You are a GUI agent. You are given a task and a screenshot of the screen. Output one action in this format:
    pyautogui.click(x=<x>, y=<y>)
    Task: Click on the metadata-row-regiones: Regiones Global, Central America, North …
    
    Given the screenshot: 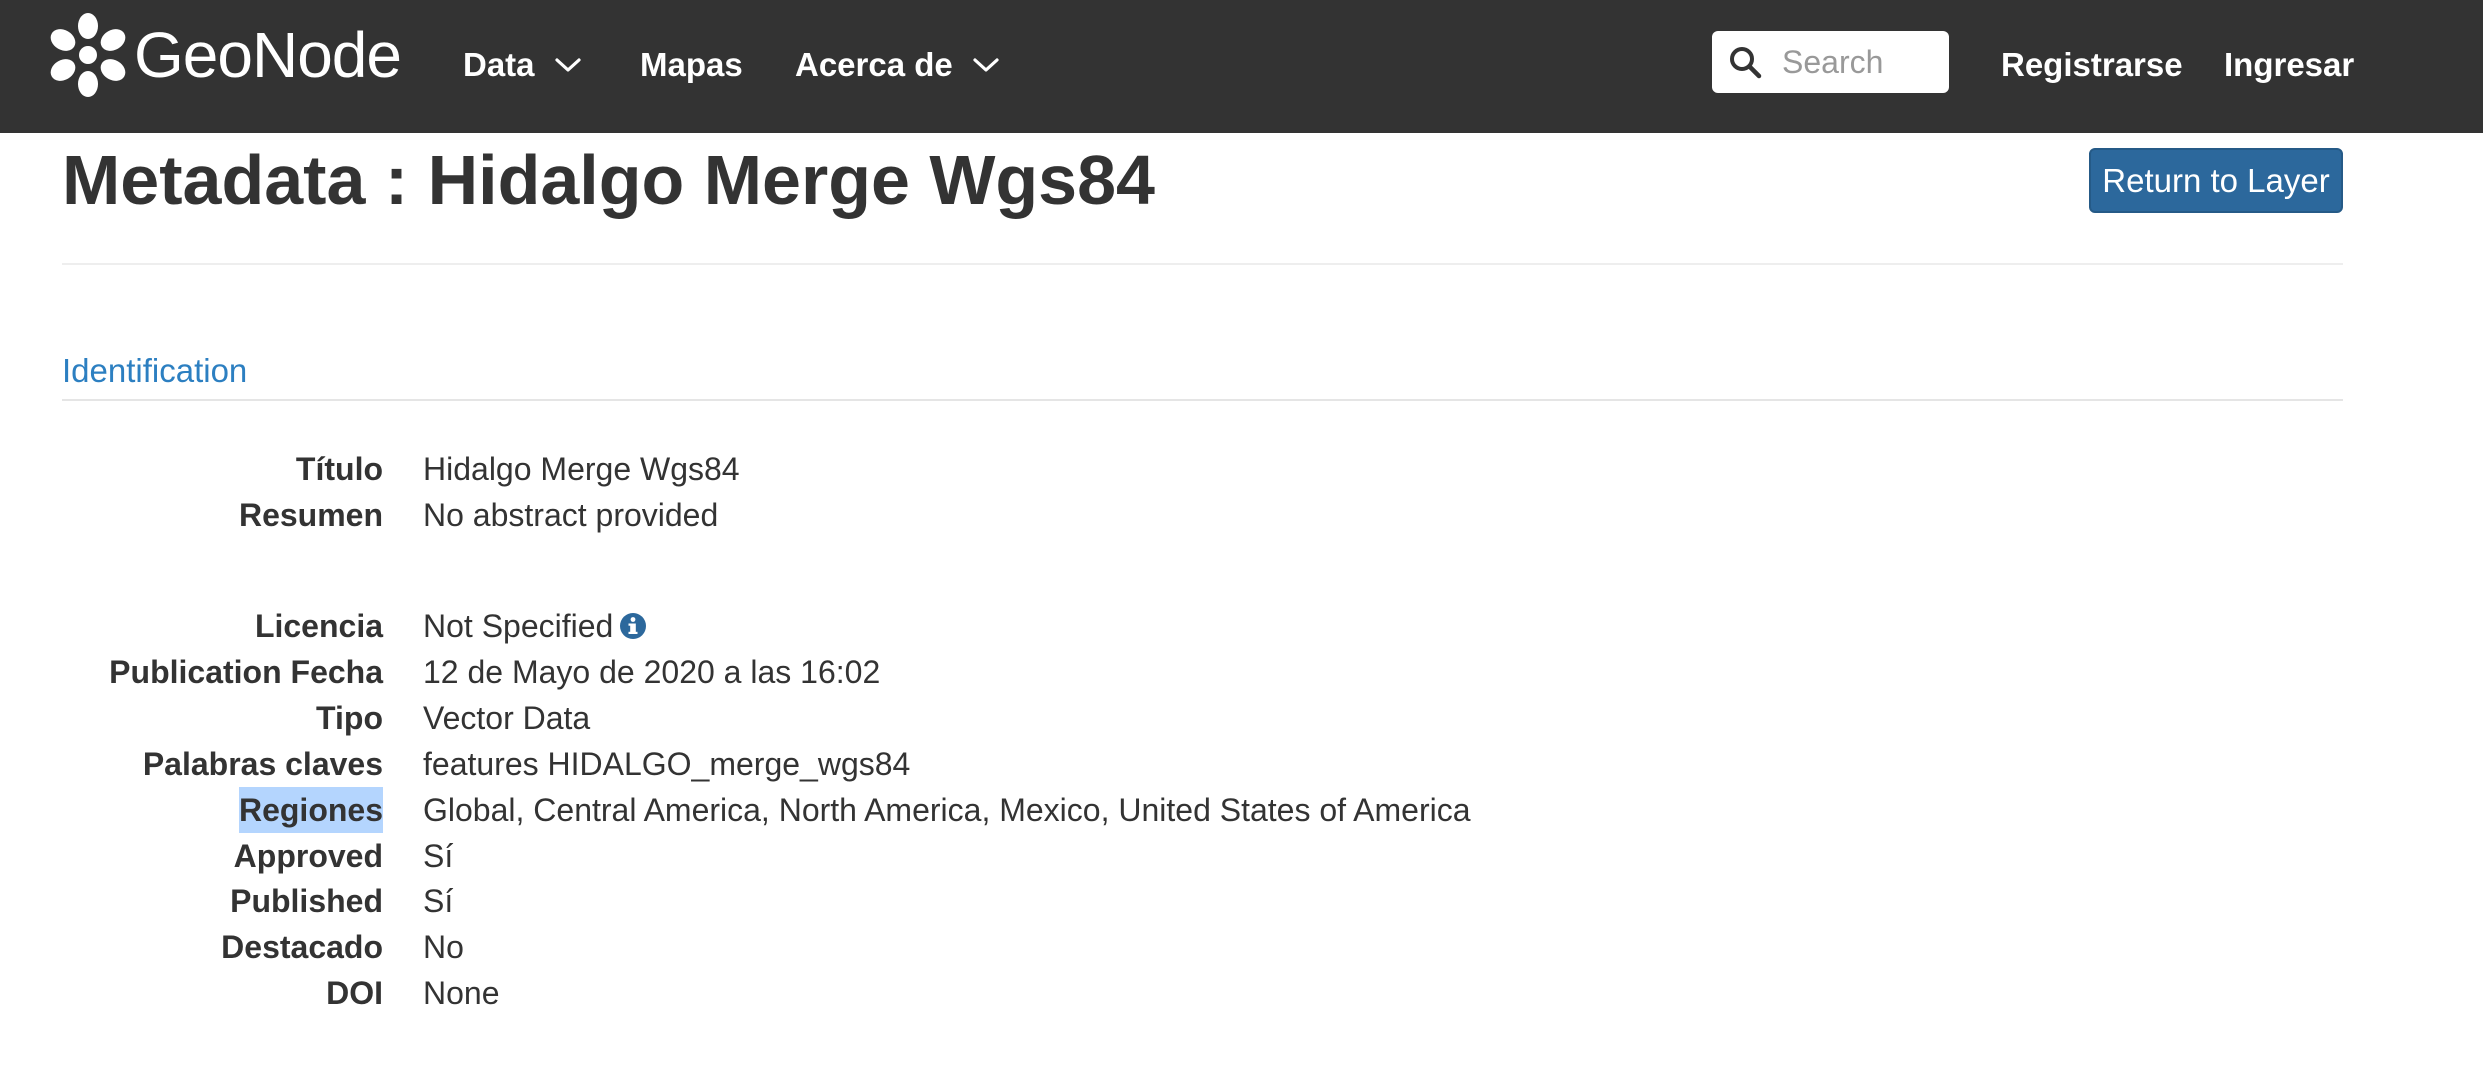 What is the action you would take?
    pyautogui.click(x=1241, y=810)
    